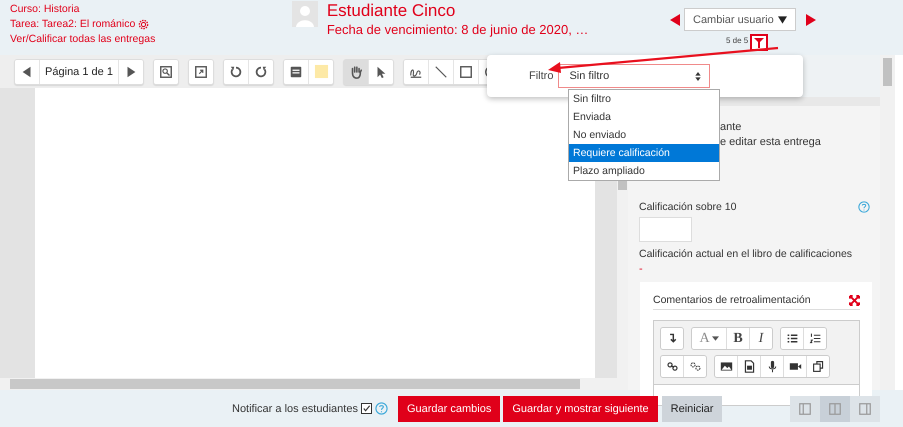  What do you see at coordinates (835, 409) in the screenshot?
I see `split-panel-icon` at bounding box center [835, 409].